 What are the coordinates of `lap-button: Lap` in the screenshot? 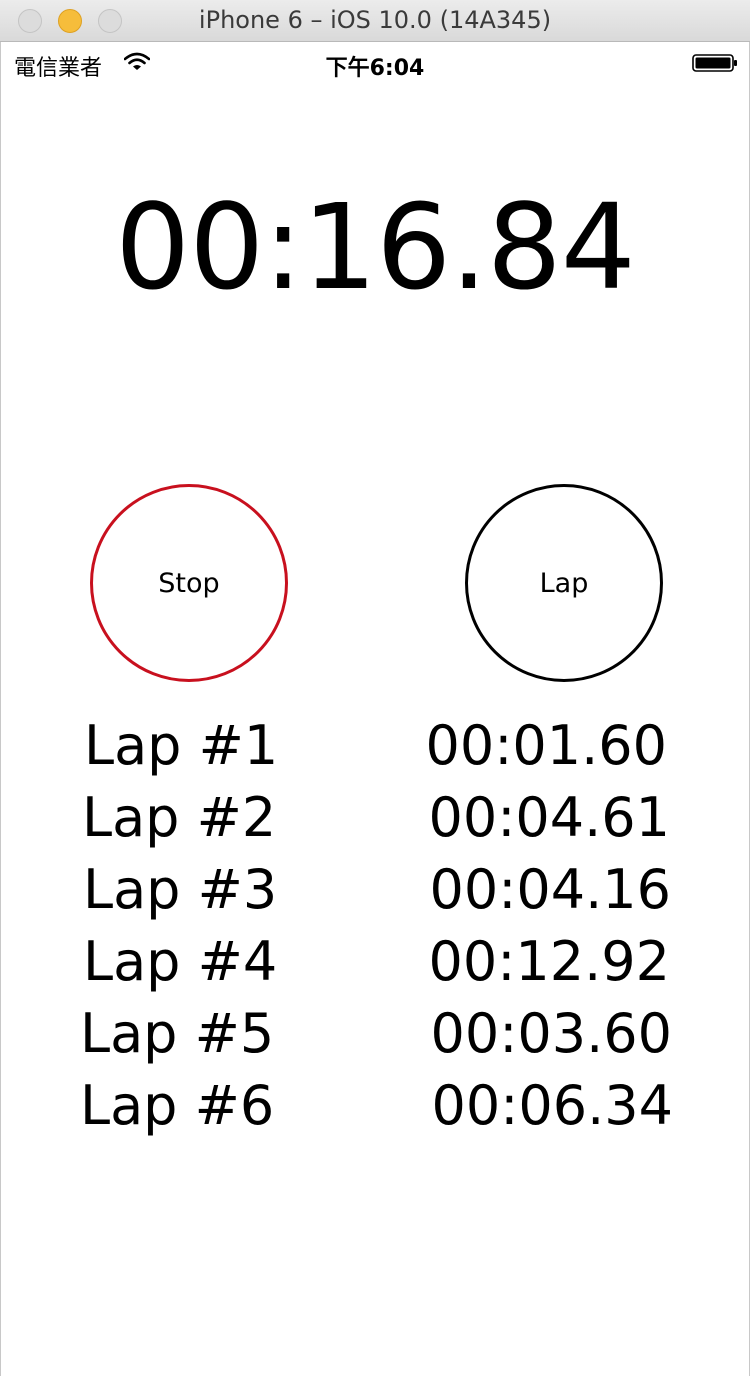 It's located at (564, 583).